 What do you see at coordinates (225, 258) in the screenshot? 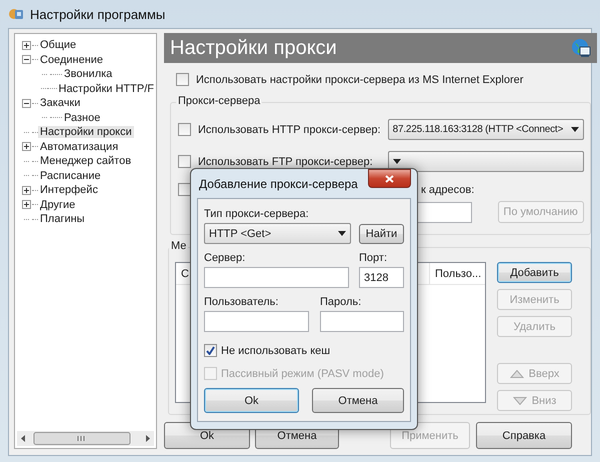
I see `field-label: Сервер:` at bounding box center [225, 258].